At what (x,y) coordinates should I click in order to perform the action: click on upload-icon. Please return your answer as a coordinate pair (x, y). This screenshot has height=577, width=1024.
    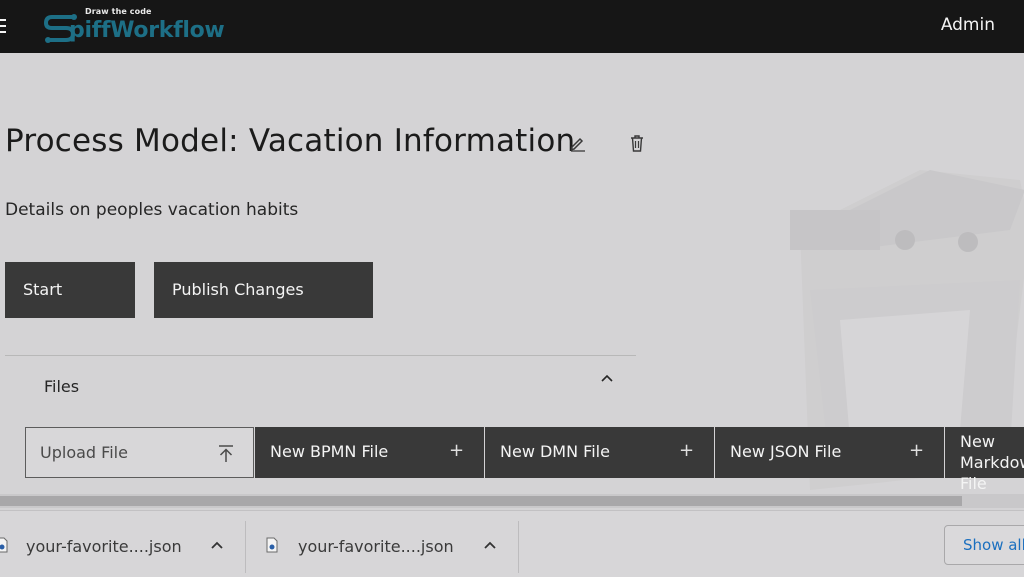
    Looking at the image, I should click on (226, 453).